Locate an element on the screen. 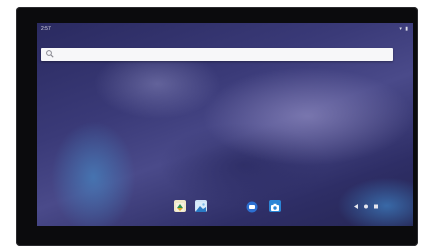 This screenshot has height=250, width=422. status-bar-icons: ▾ ▮ is located at coordinates (404, 29).